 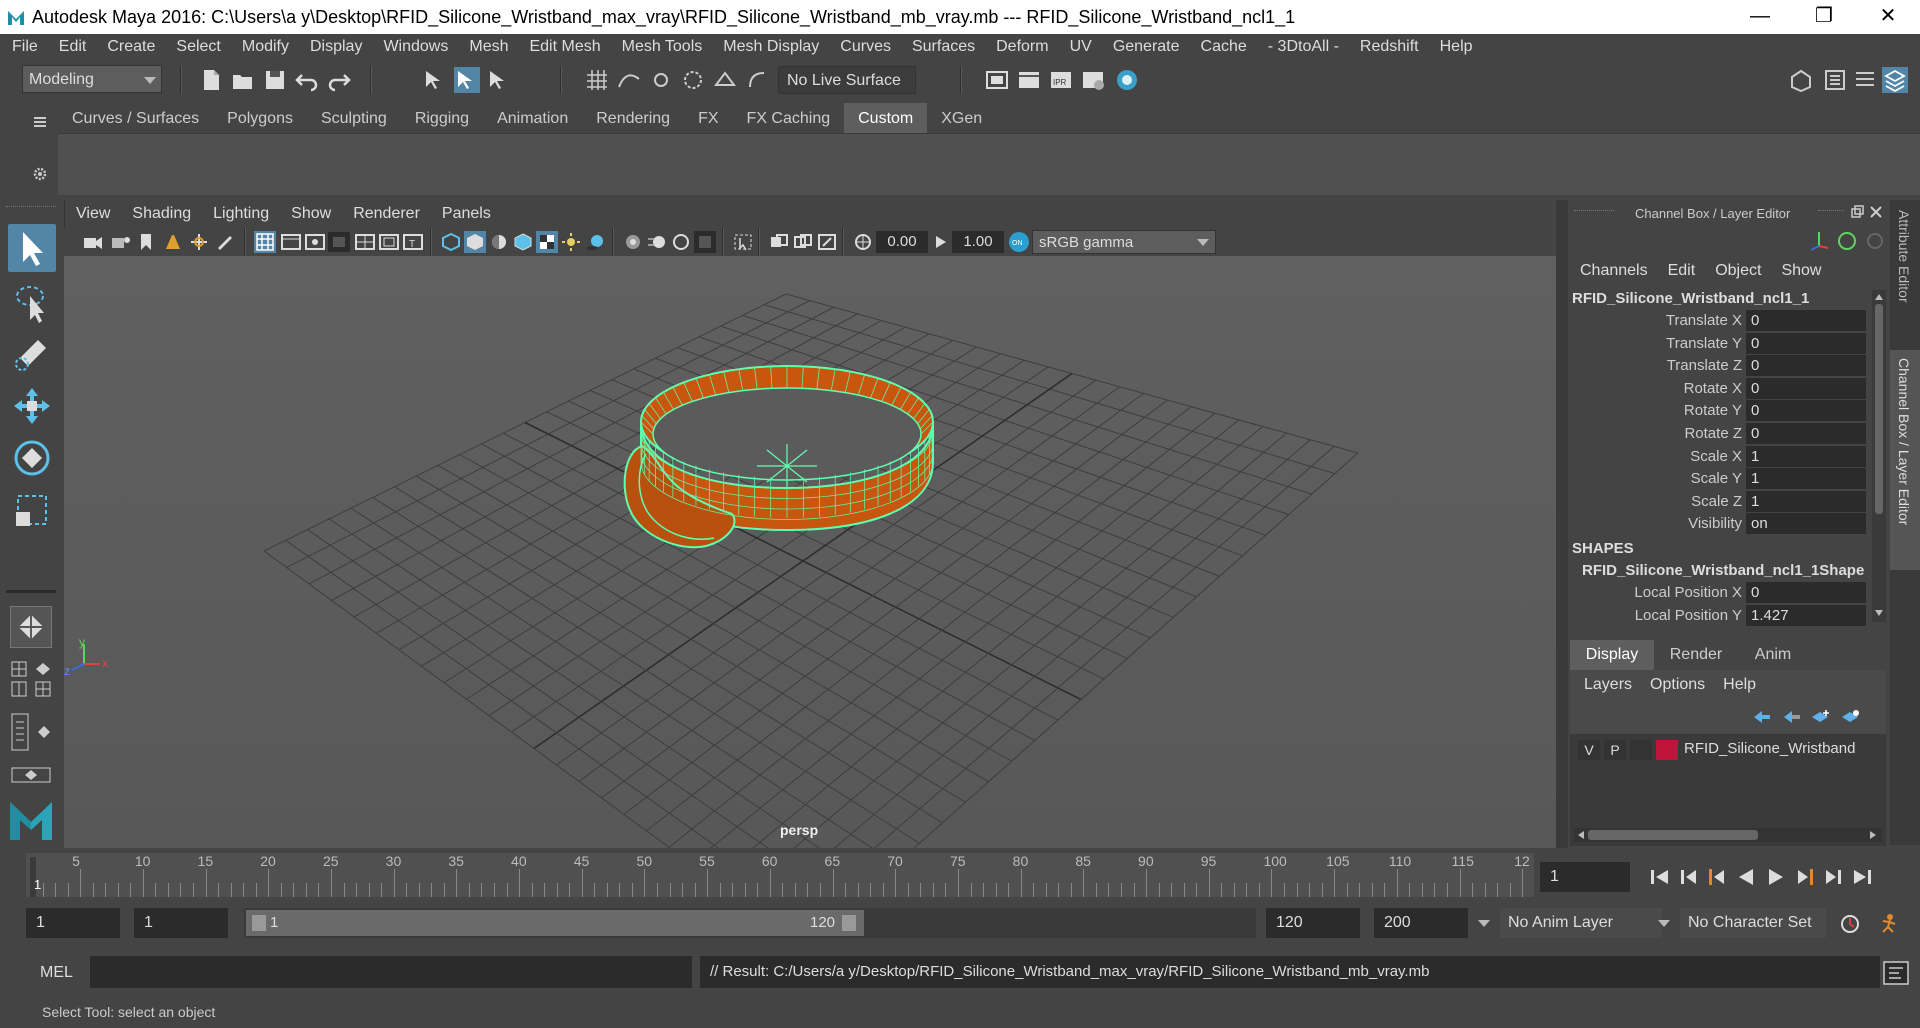 What do you see at coordinates (442, 118) in the screenshot?
I see `tab-rigging: Rigging` at bounding box center [442, 118].